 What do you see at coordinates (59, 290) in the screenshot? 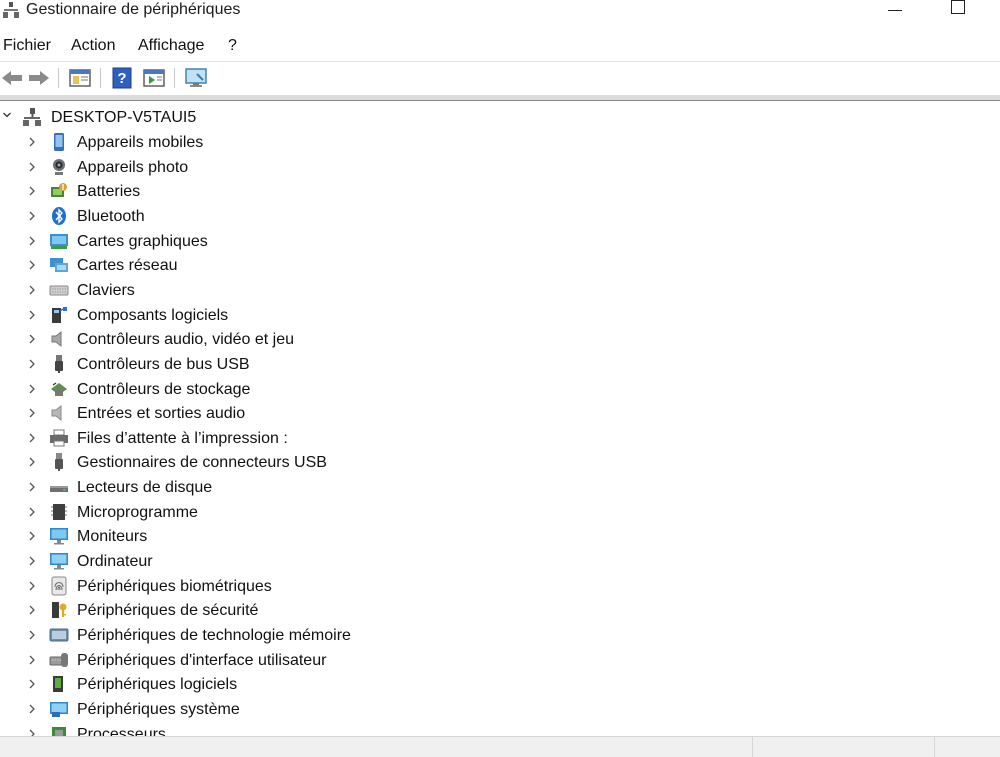
I see `keyboard-icon` at bounding box center [59, 290].